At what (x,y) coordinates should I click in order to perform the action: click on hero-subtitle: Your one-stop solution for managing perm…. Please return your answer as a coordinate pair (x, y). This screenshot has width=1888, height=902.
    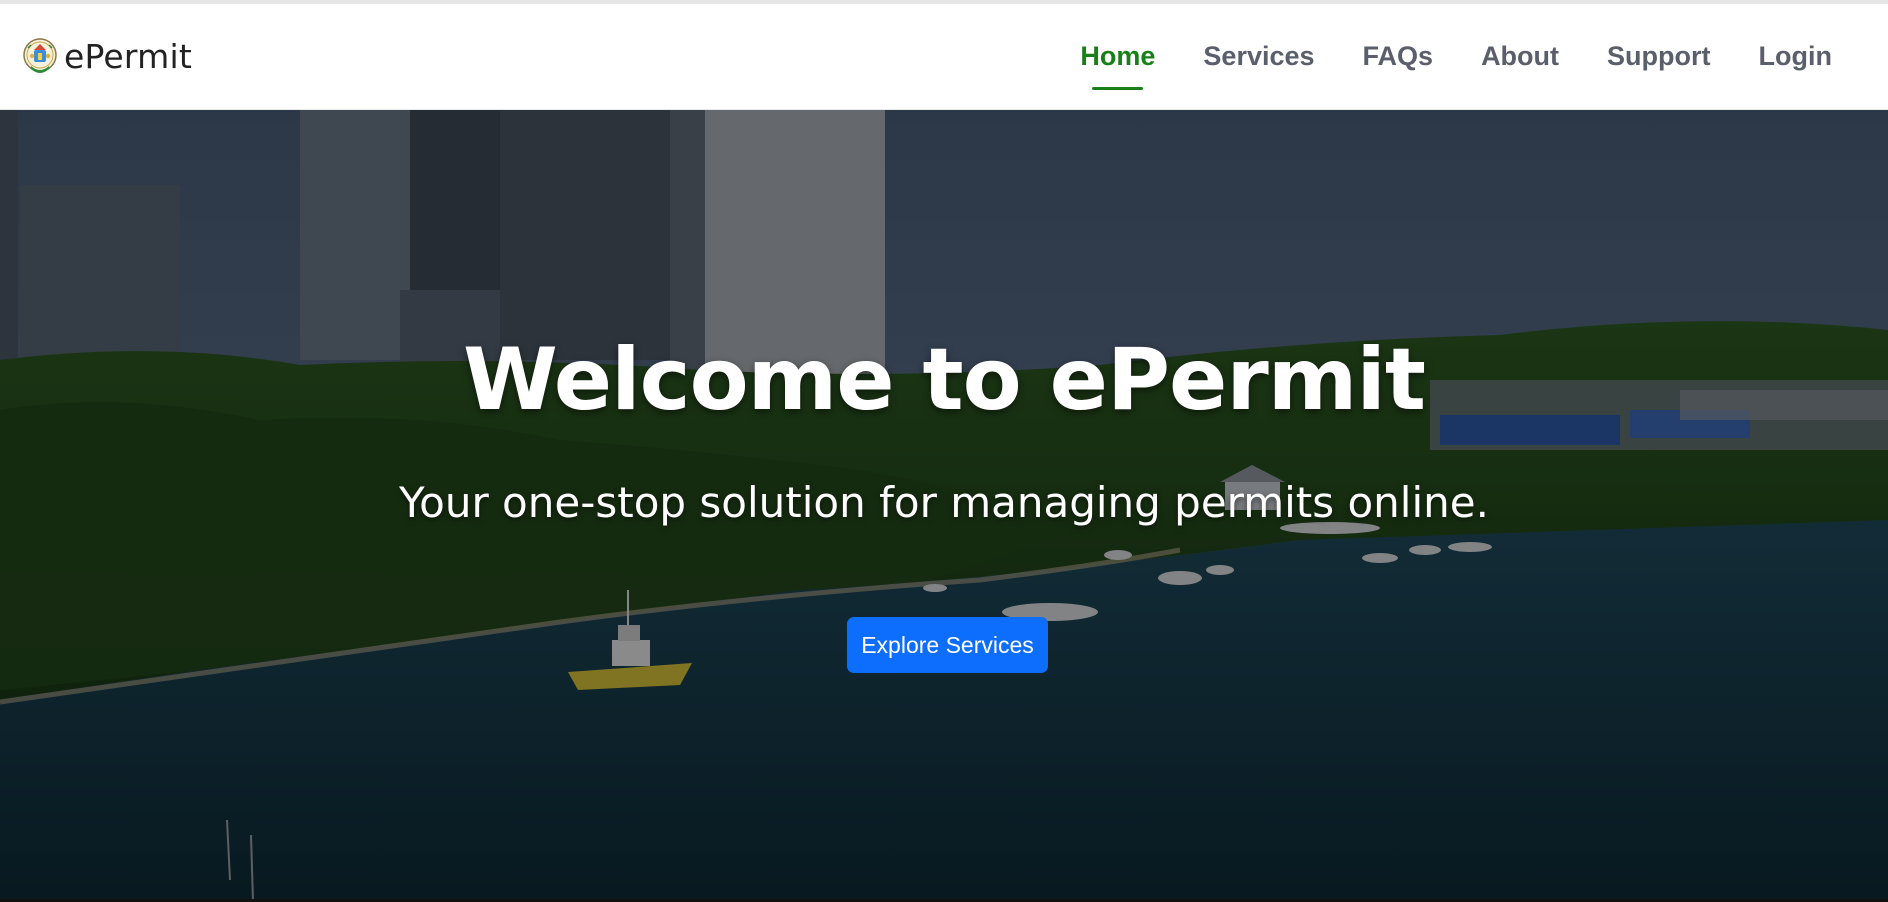
    Looking at the image, I should click on (944, 502).